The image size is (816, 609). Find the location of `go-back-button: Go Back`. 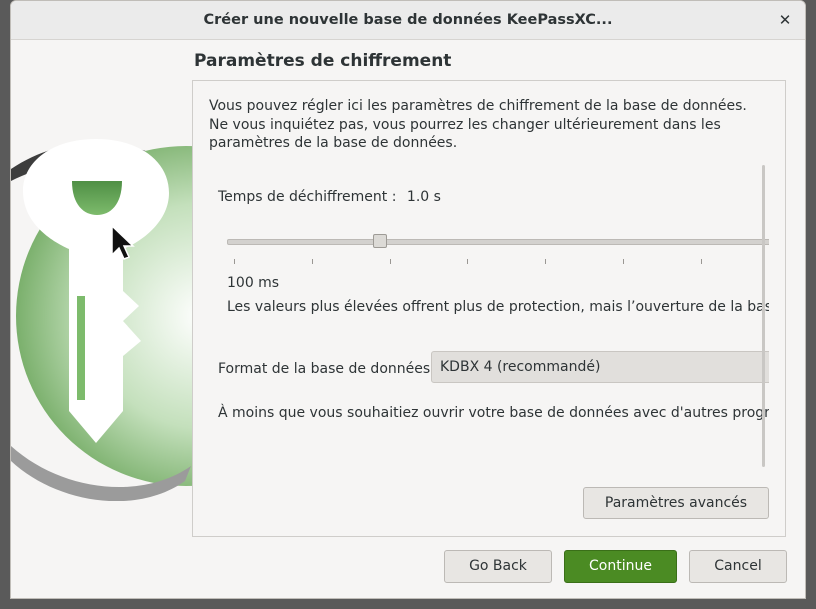

go-back-button: Go Back is located at coordinates (498, 566).